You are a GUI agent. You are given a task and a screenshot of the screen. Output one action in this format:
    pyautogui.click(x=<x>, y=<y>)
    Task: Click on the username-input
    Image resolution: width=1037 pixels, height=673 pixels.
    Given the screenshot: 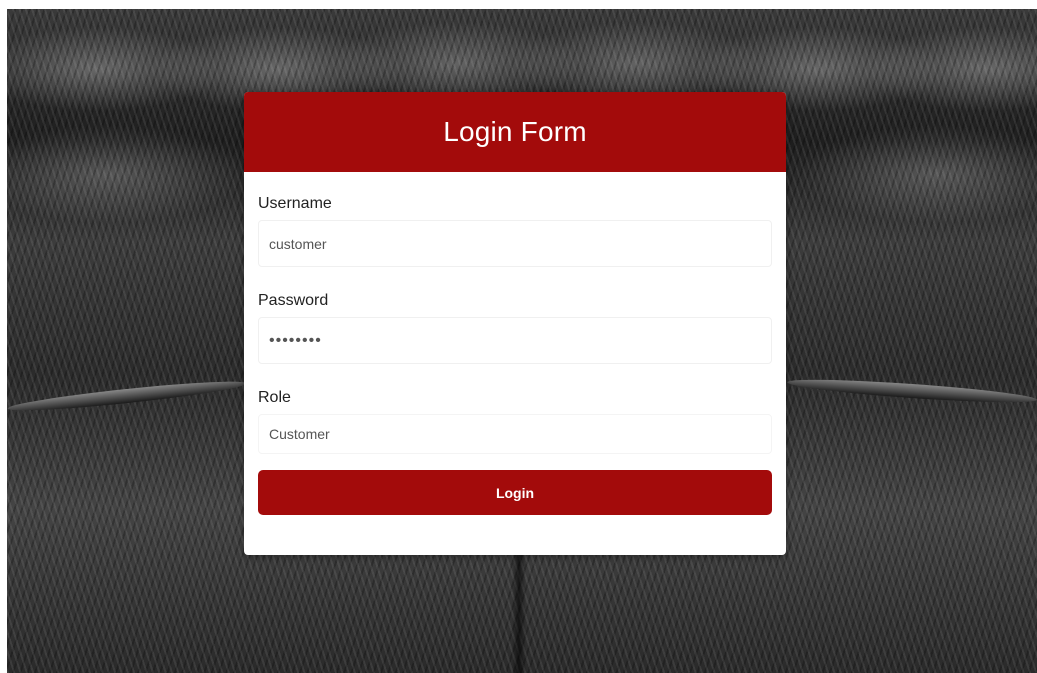 What is the action you would take?
    pyautogui.click(x=515, y=243)
    